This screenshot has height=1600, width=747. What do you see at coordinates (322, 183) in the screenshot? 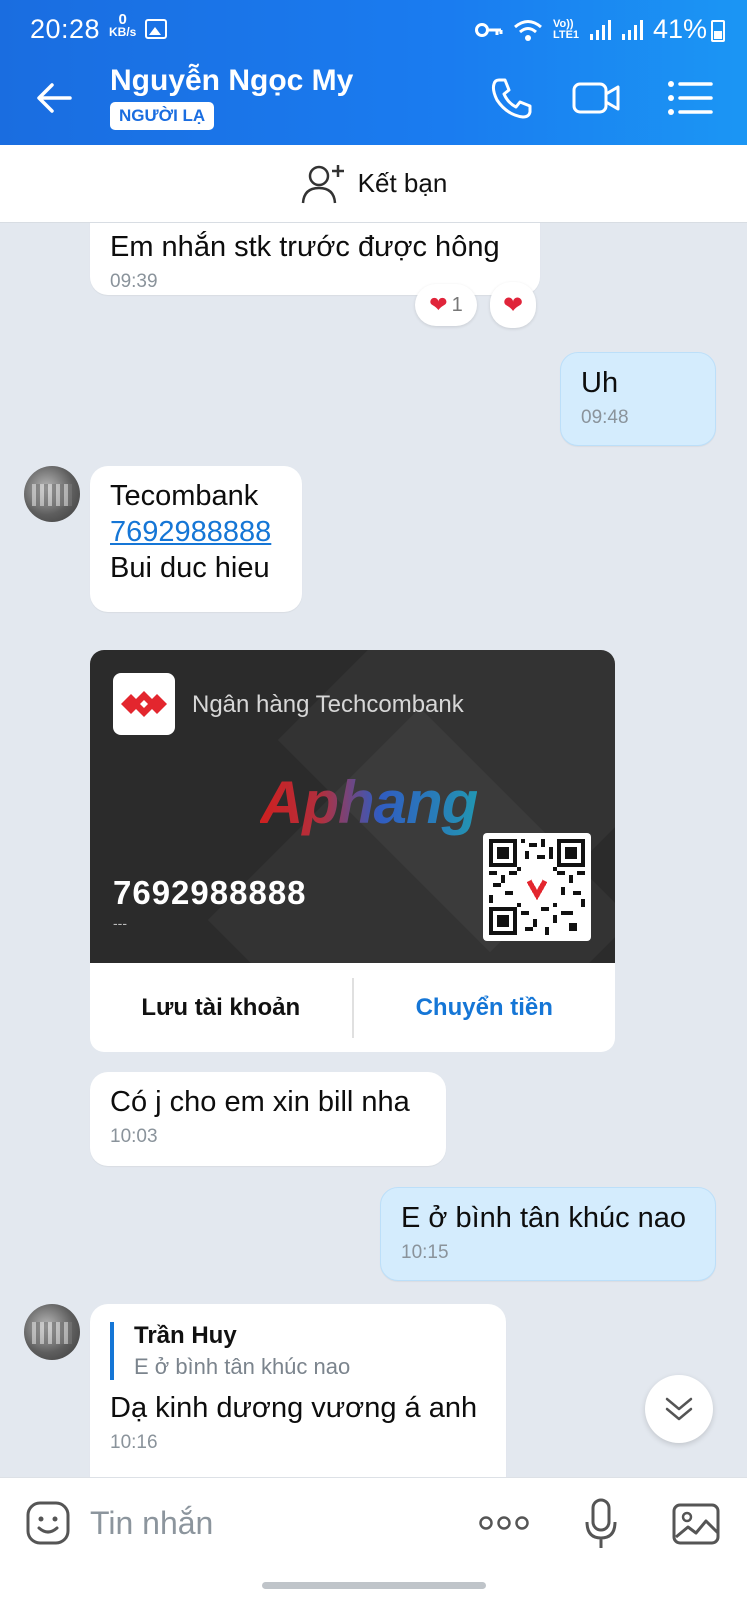
I see `add-friend-icon` at bounding box center [322, 183].